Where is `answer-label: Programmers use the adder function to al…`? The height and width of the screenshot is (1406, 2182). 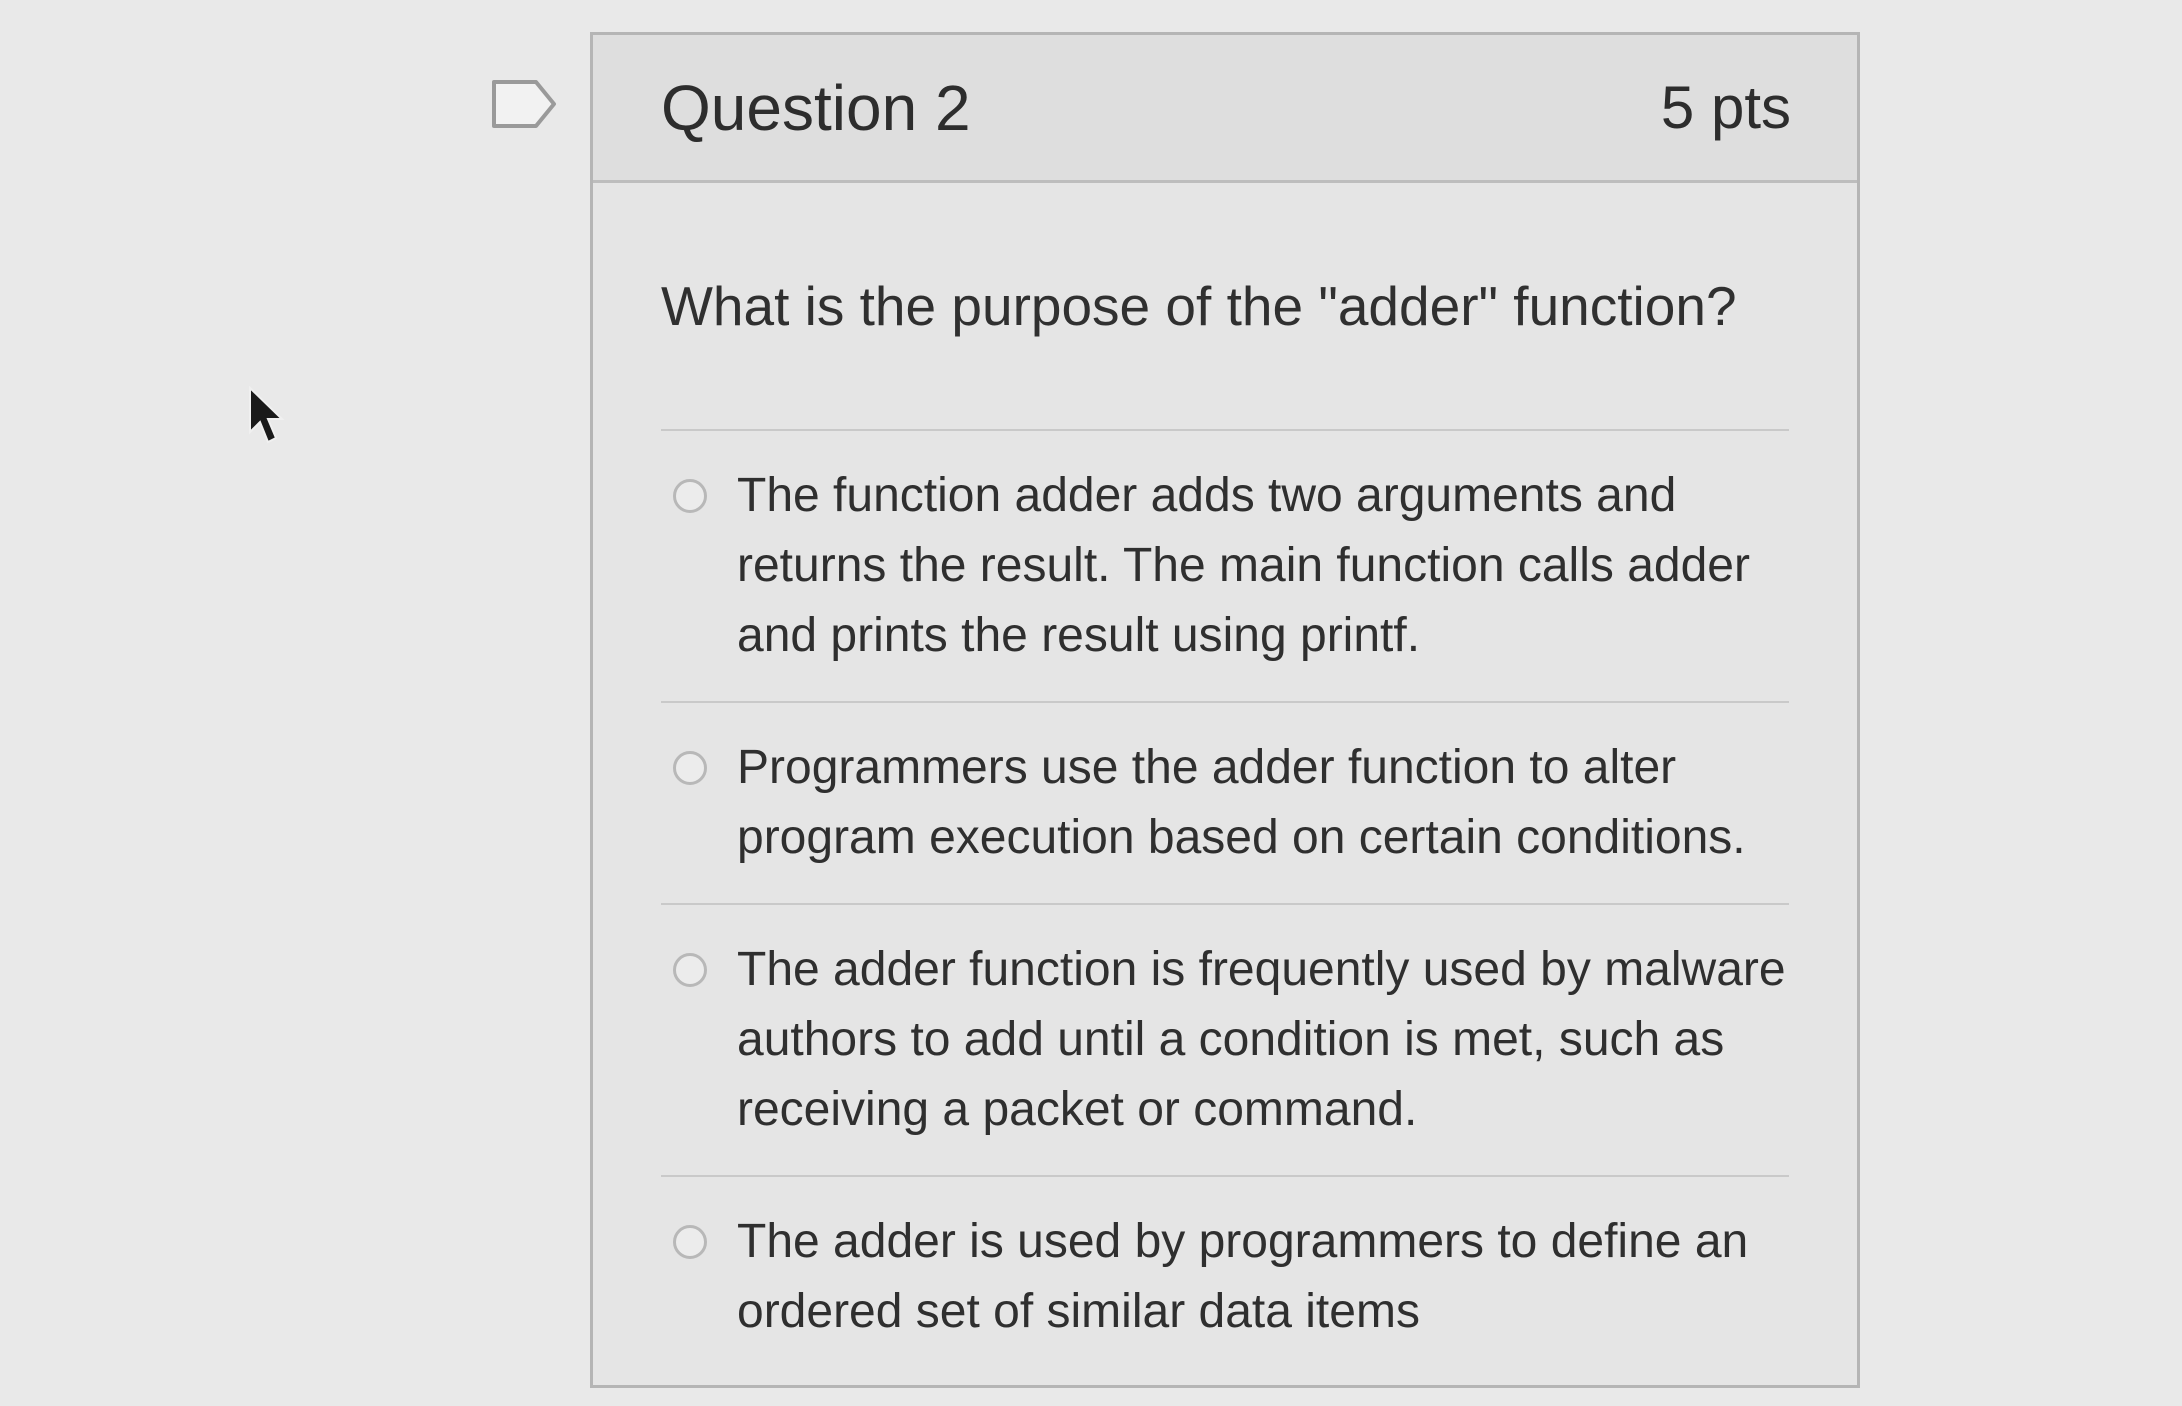
answer-label: Programmers use the adder function to al… is located at coordinates (1241, 802).